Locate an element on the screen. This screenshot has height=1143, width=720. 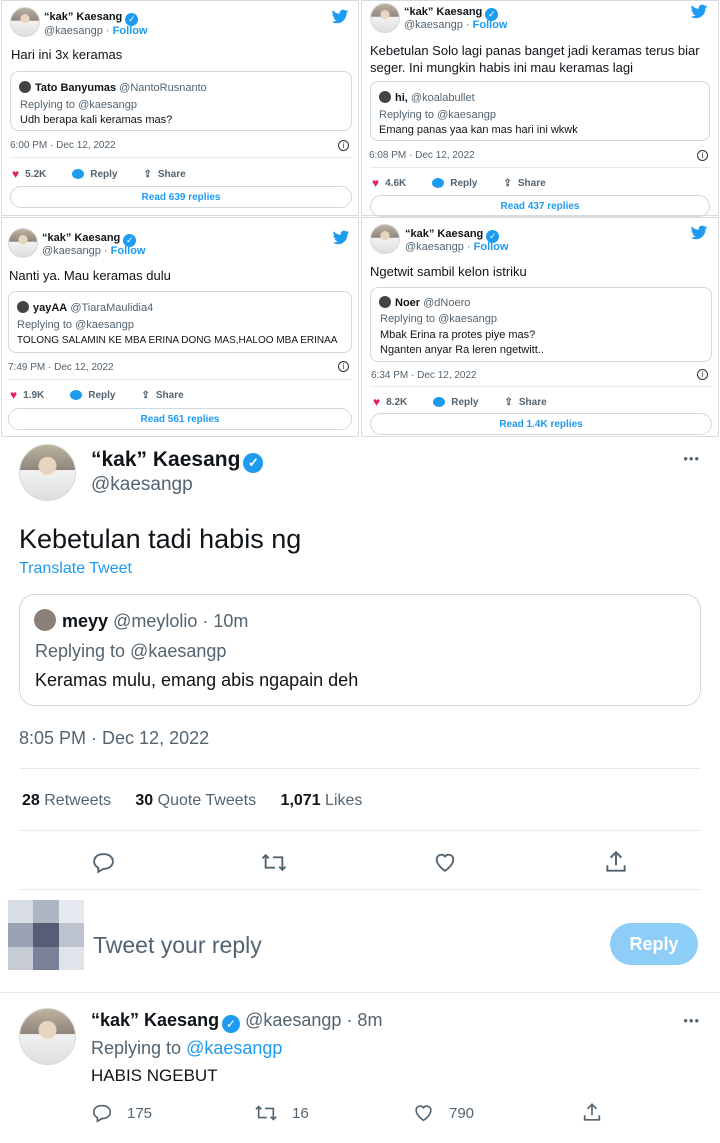
read-replies-button: Read 437 replies is located at coordinates (540, 206).